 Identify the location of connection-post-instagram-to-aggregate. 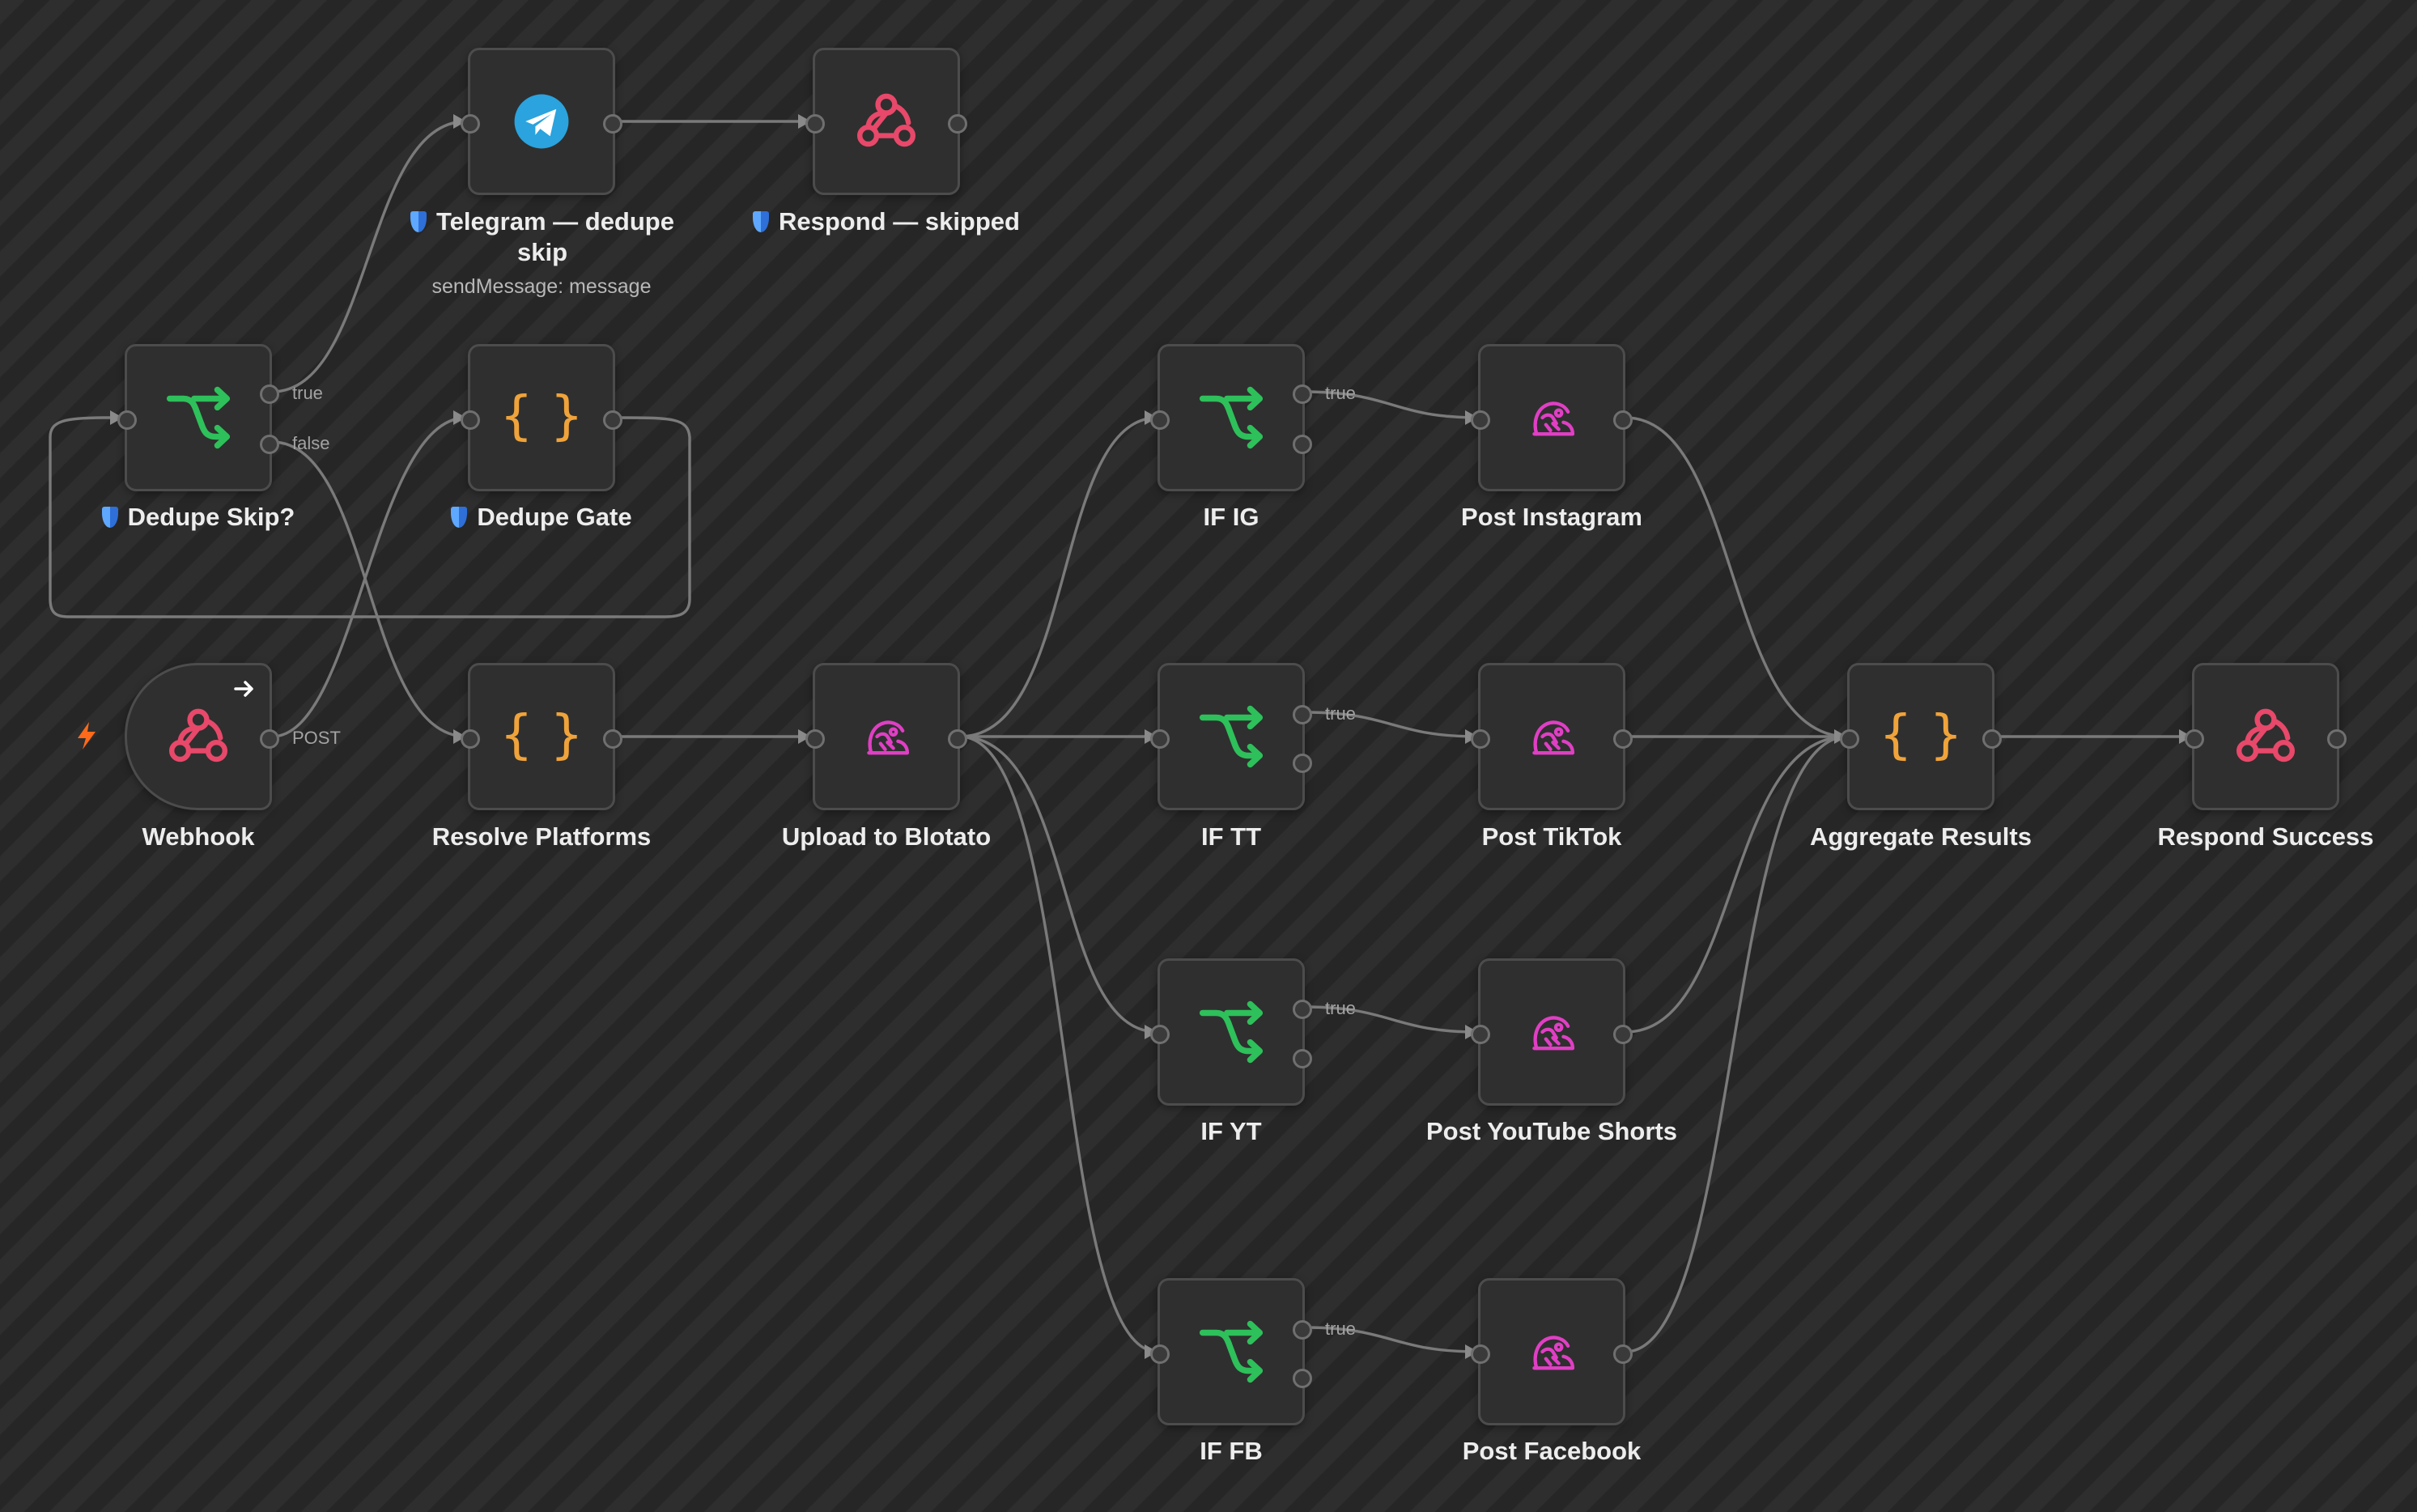
(1736, 577).